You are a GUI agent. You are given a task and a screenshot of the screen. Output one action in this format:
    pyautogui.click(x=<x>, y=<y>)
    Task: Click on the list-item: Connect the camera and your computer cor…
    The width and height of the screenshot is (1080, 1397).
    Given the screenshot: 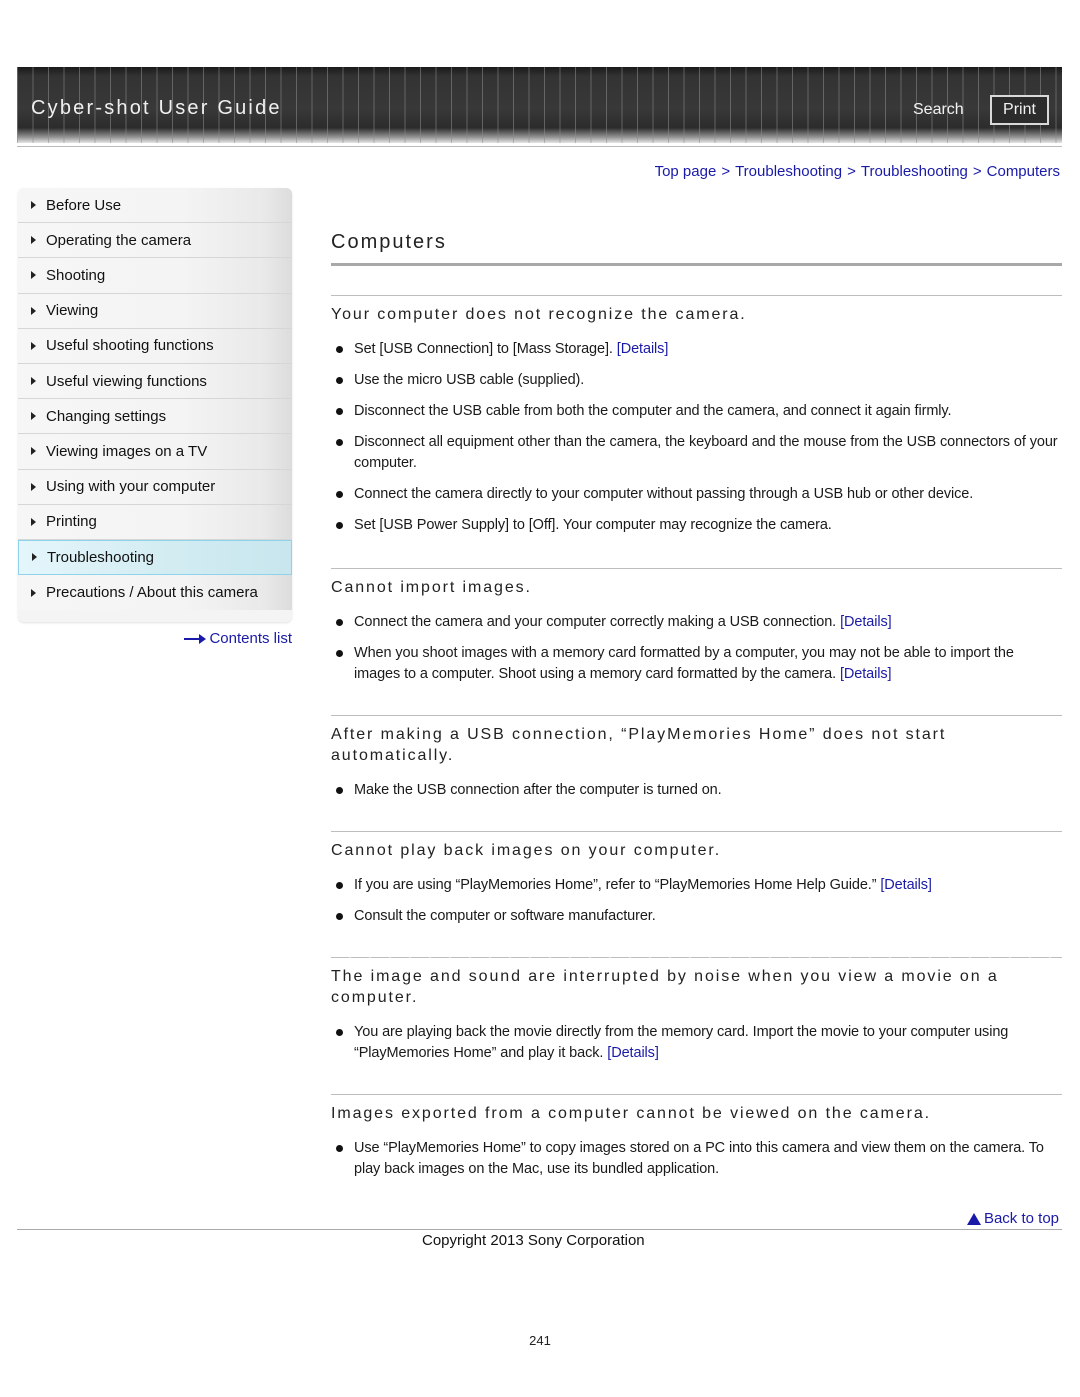 What is the action you would take?
    pyautogui.click(x=696, y=622)
    